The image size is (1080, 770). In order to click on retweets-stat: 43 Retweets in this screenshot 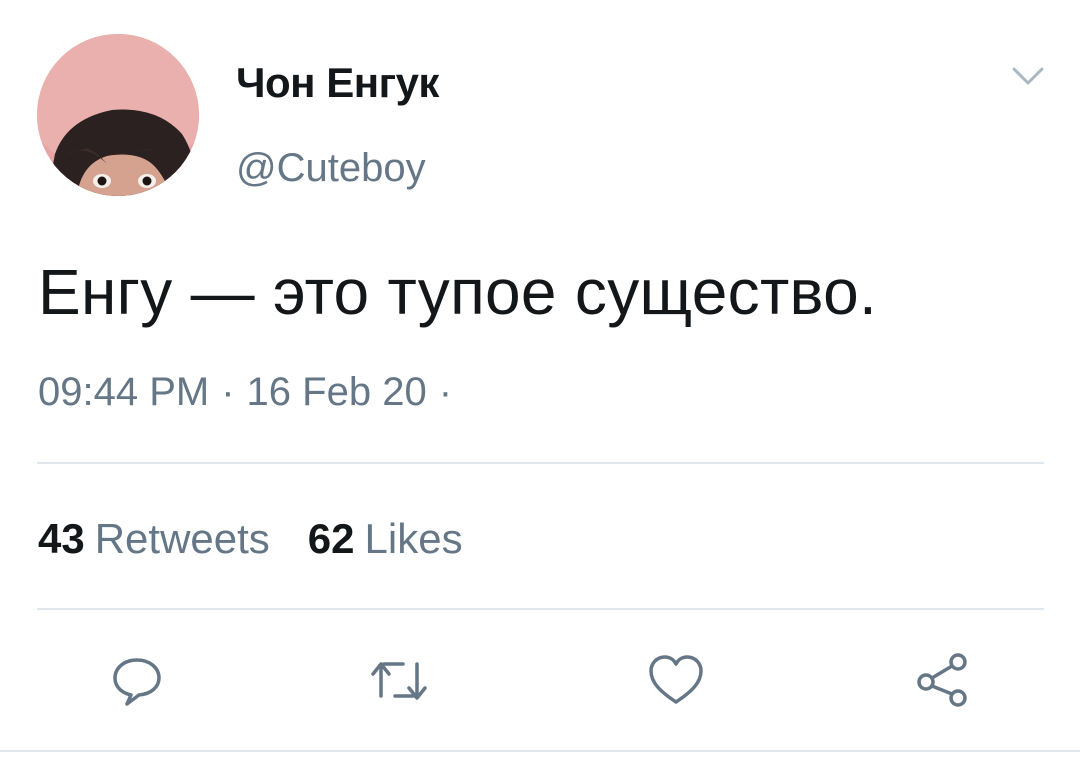, I will do `click(154, 538)`.